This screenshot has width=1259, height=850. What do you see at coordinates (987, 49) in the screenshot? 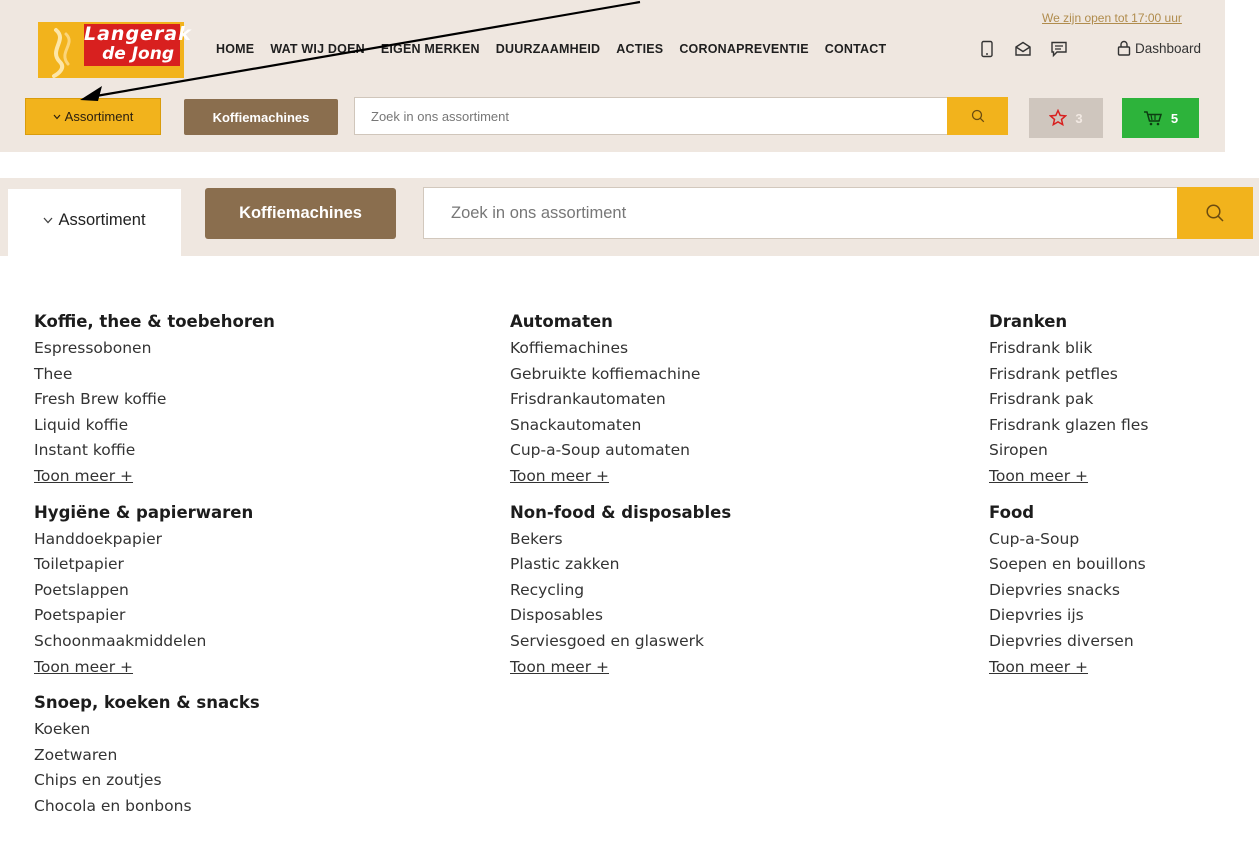
I see `phone-icon` at bounding box center [987, 49].